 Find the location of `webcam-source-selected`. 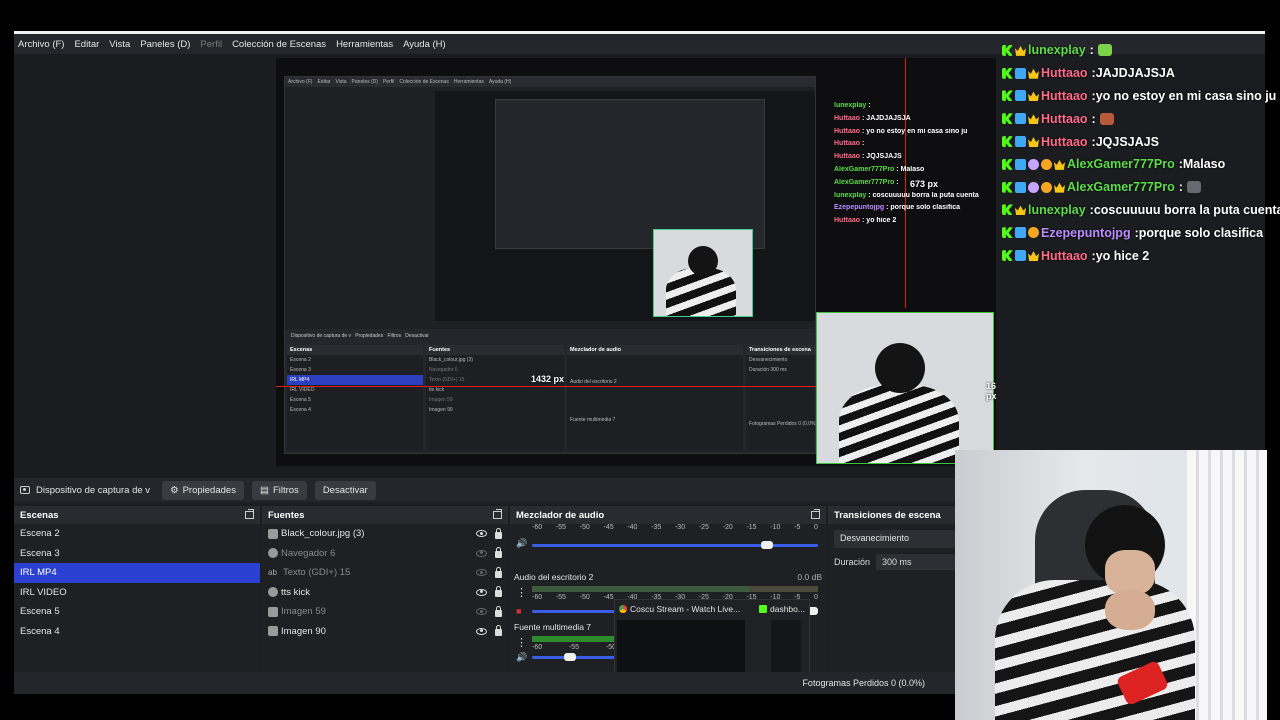

webcam-source-selected is located at coordinates (905, 388).